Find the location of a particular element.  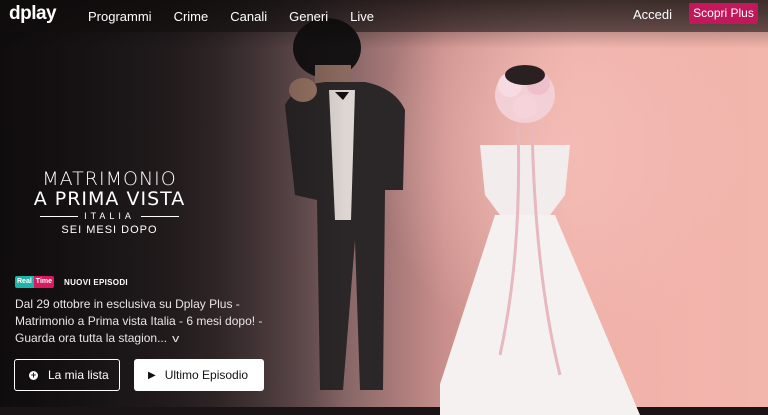

divider-right is located at coordinates (159, 216).